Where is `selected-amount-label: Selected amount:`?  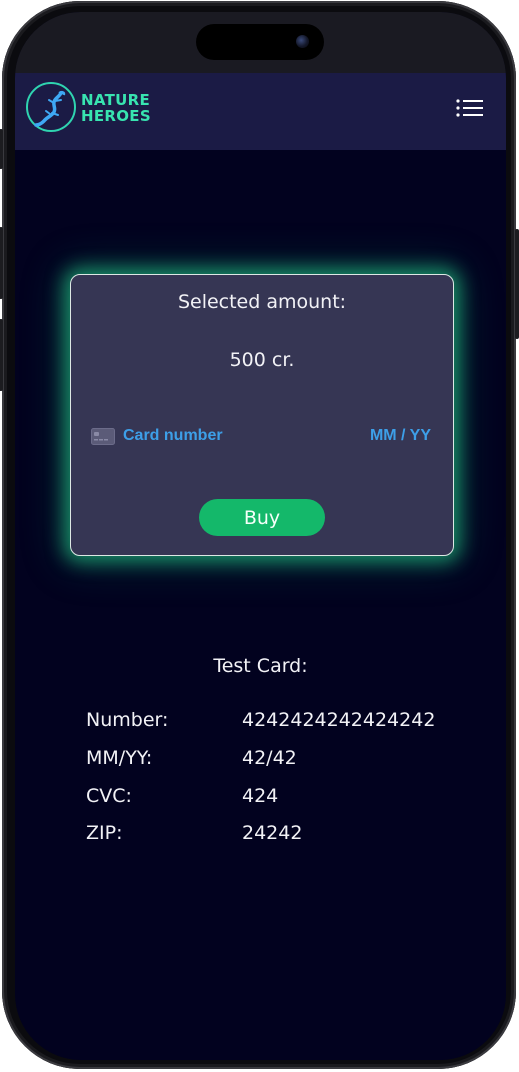
selected-amount-label: Selected amount: is located at coordinates (262, 302).